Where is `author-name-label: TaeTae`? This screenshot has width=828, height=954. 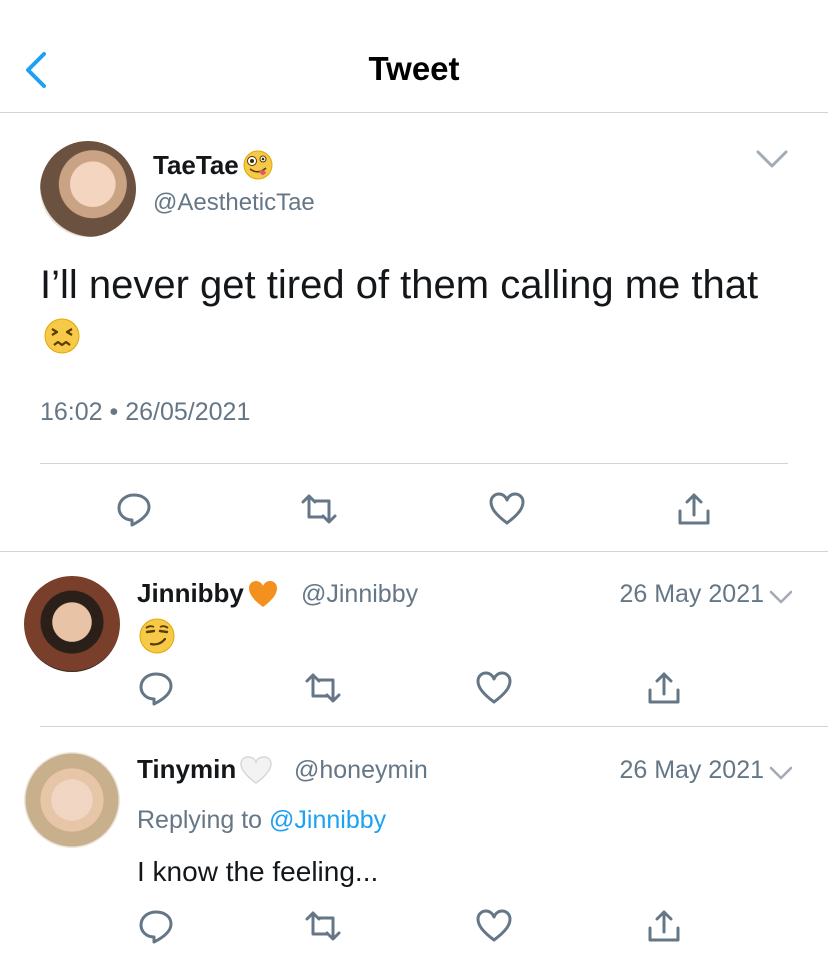
author-name-label: TaeTae is located at coordinates (196, 164).